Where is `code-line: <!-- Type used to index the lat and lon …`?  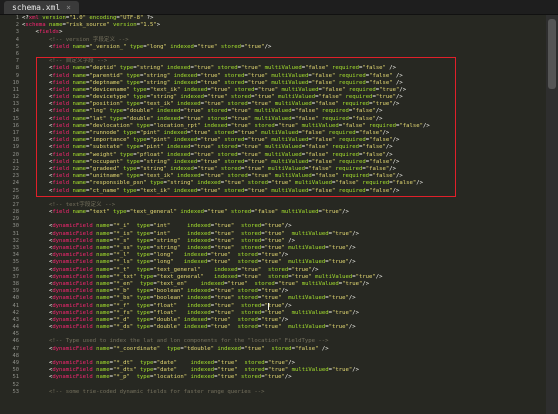
code-line: <!-- Type used to index the lat and lon … is located at coordinates (284, 341).